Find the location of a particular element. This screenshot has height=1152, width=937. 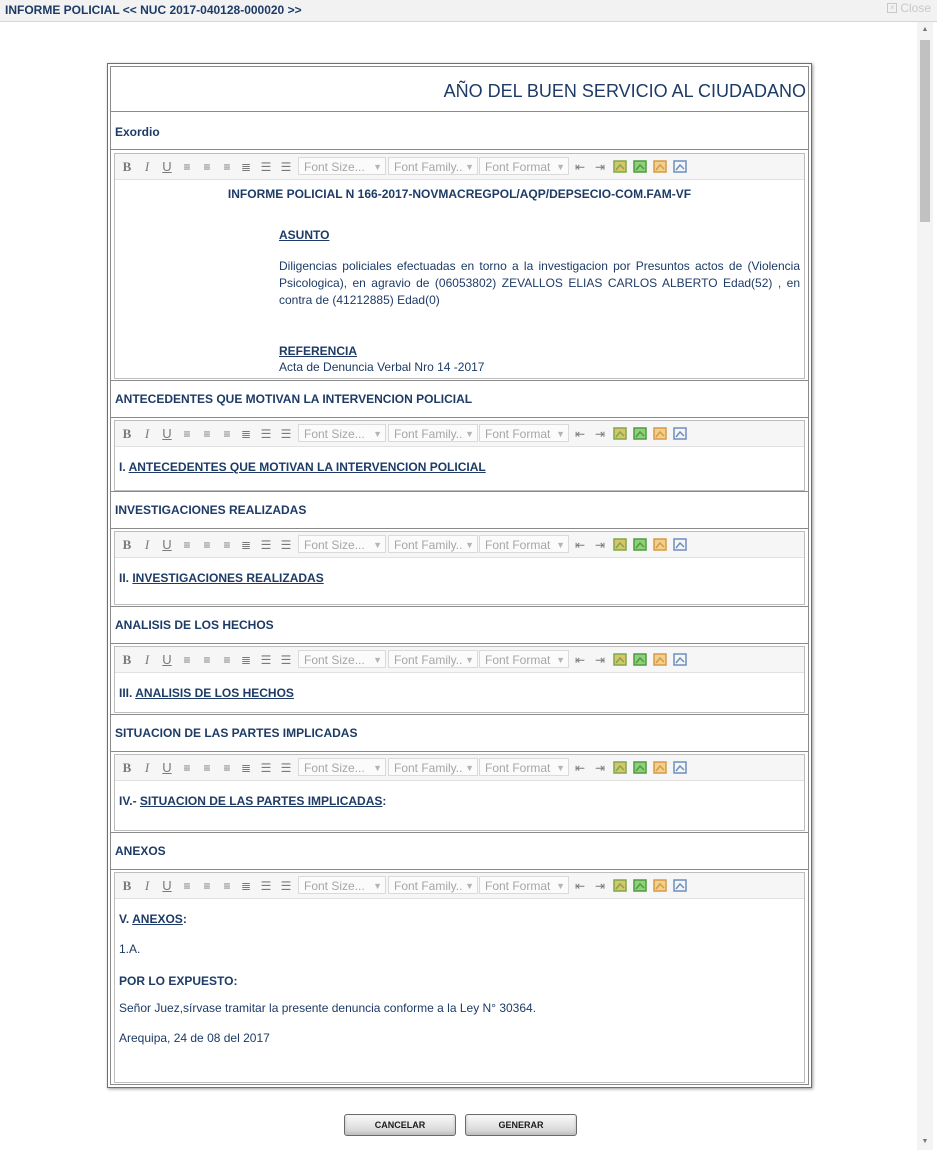

close-button: × Close is located at coordinates (909, 8).